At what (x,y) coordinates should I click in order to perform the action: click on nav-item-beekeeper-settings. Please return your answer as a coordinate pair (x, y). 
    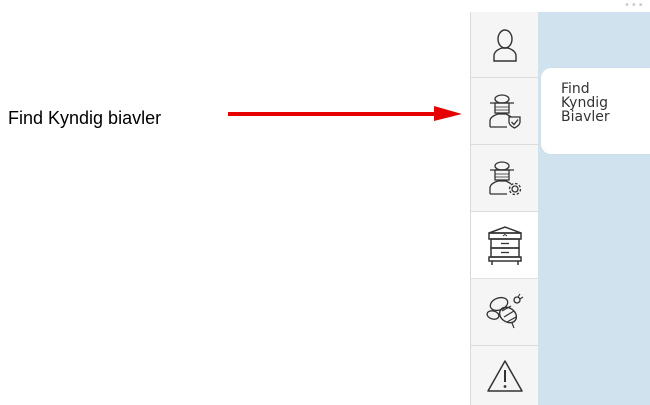
    Looking at the image, I should click on (505, 178).